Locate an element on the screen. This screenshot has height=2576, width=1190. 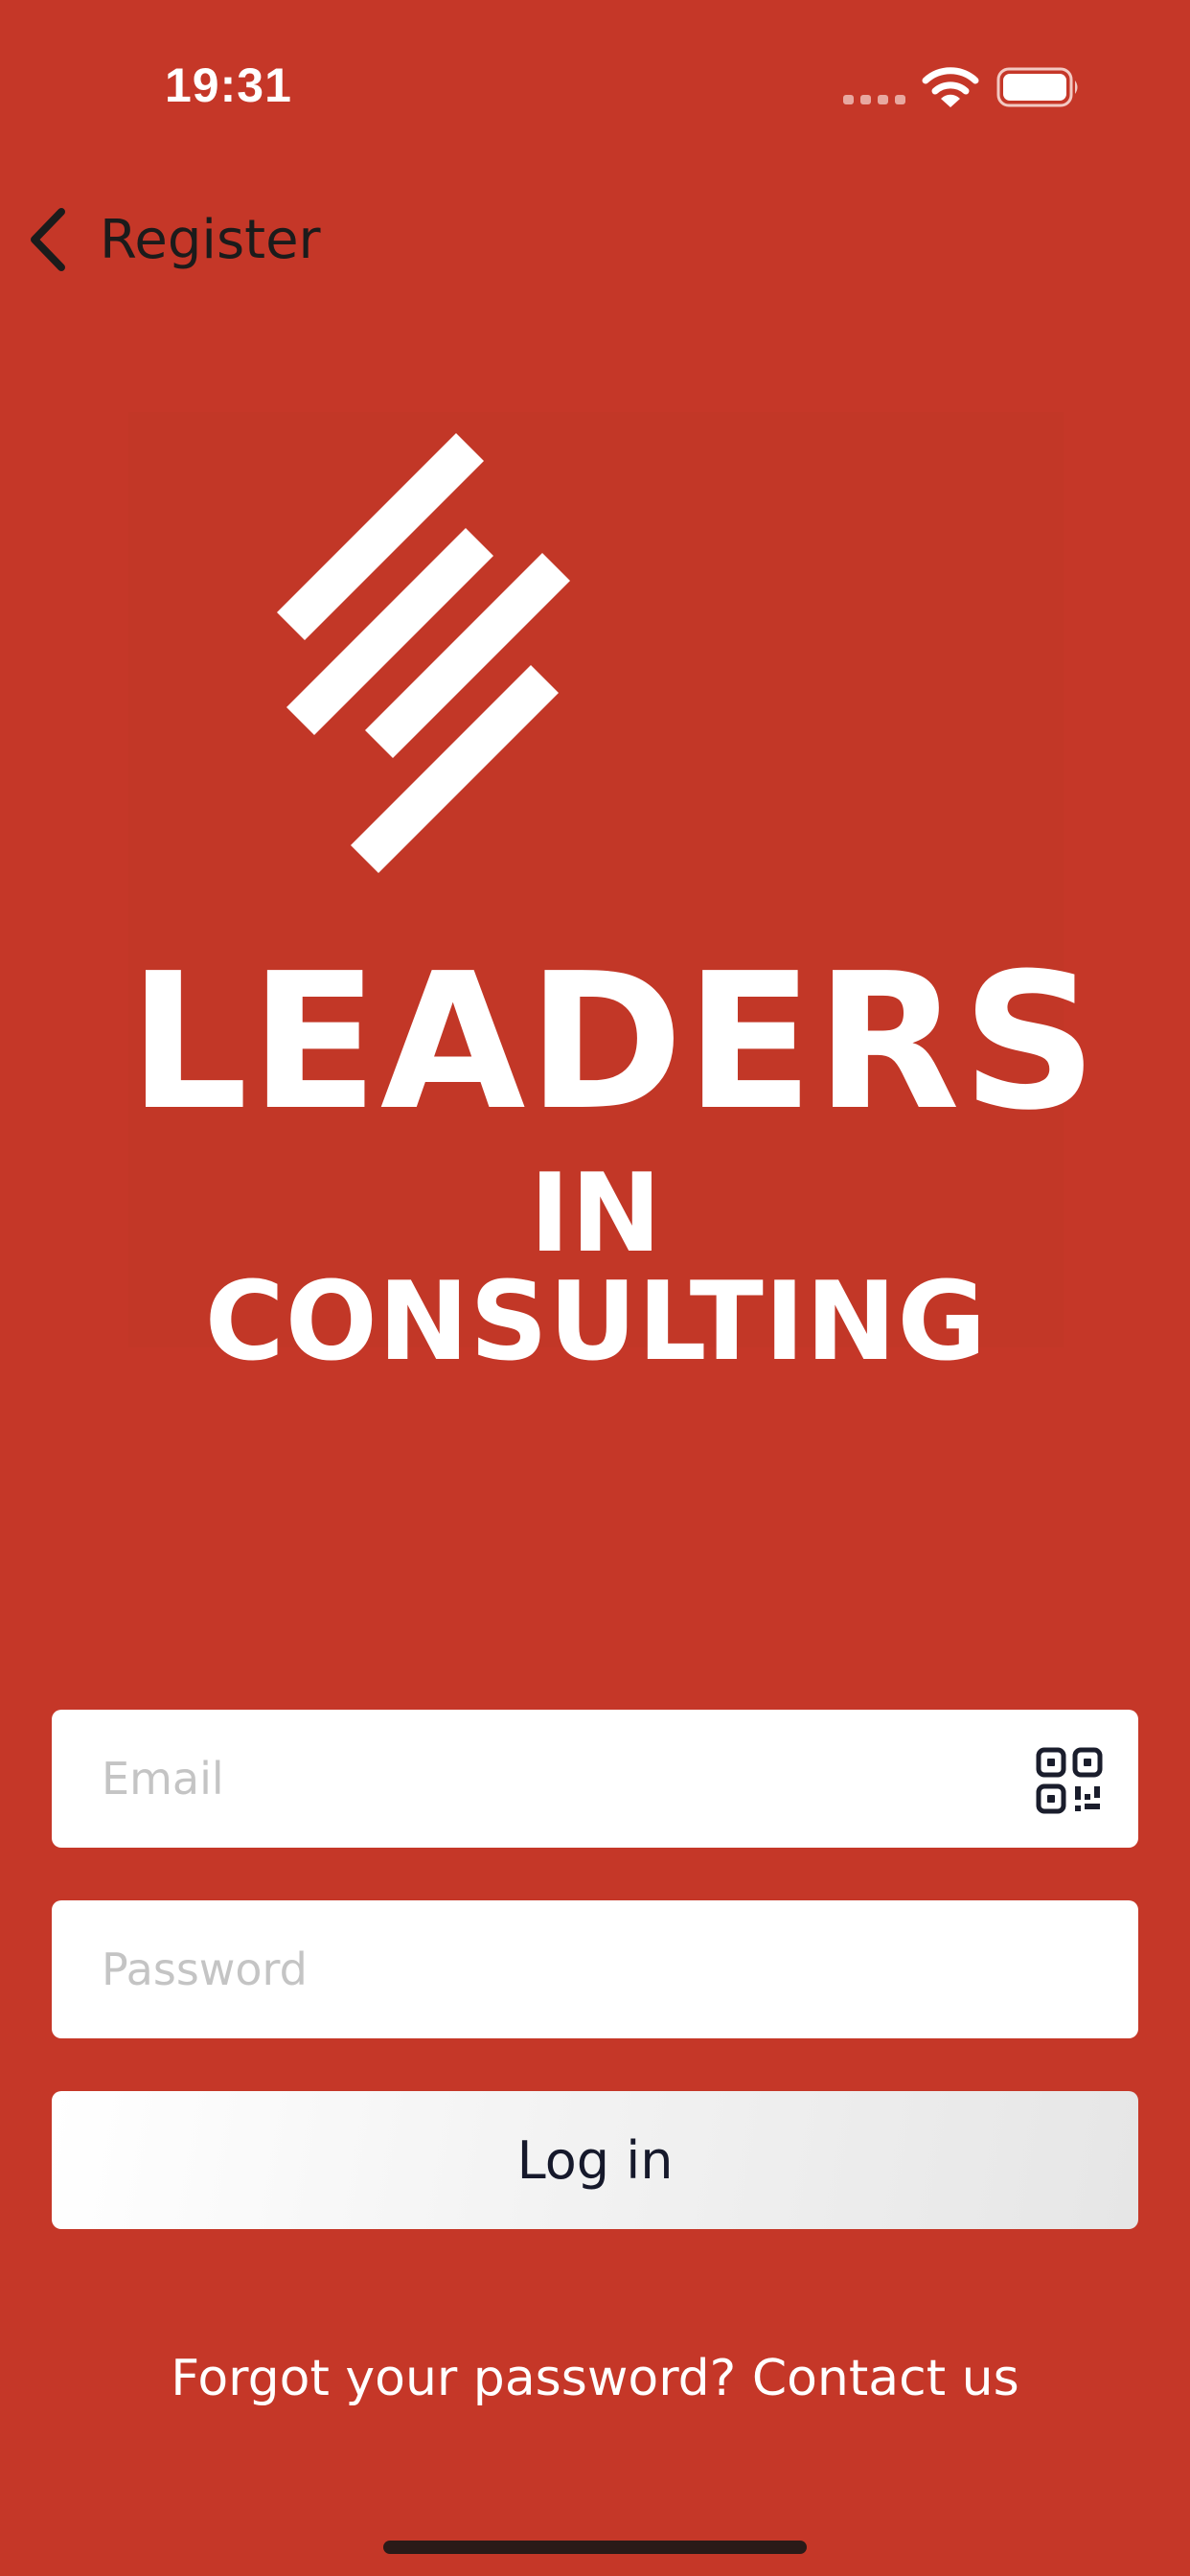
password-field is located at coordinates (595, 1969).